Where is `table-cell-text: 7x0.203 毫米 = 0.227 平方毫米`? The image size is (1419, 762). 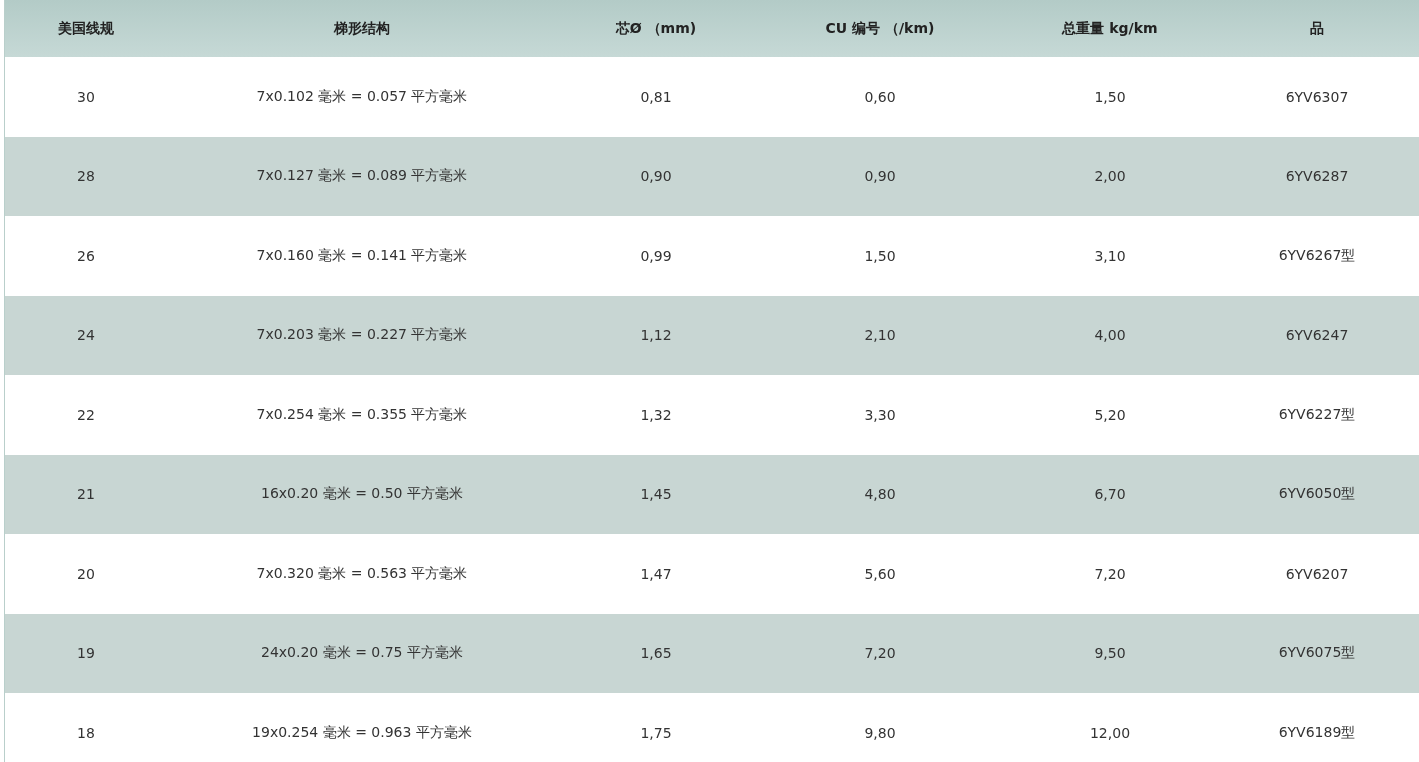 table-cell-text: 7x0.203 毫米 = 0.227 平方毫米 is located at coordinates (362, 335).